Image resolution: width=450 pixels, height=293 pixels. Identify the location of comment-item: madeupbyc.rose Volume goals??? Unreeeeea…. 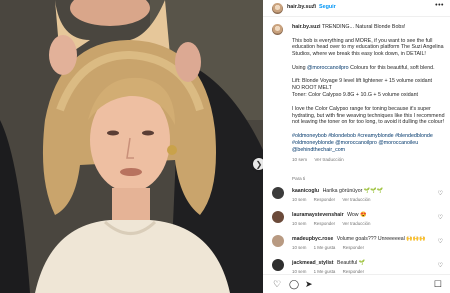
(359, 247).